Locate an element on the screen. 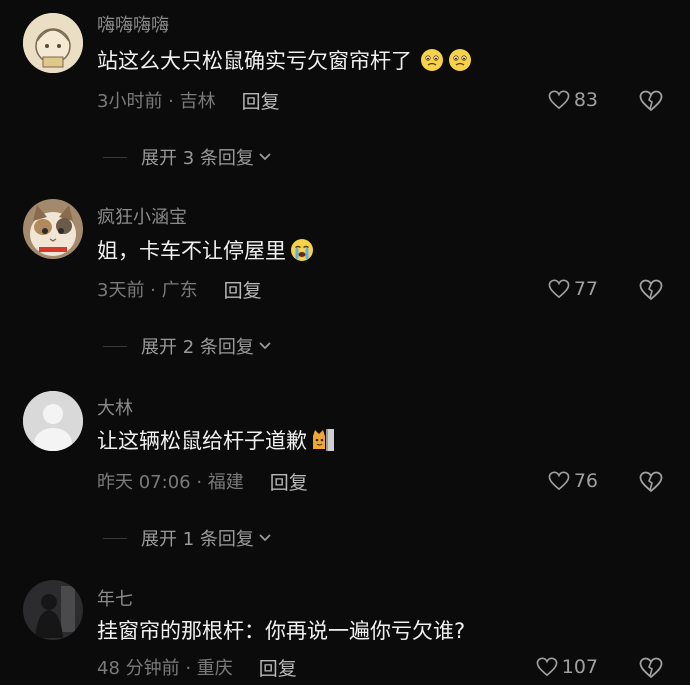 The height and width of the screenshot is (685, 690). comment-time-location: 3天前 · 广东 is located at coordinates (147, 290).